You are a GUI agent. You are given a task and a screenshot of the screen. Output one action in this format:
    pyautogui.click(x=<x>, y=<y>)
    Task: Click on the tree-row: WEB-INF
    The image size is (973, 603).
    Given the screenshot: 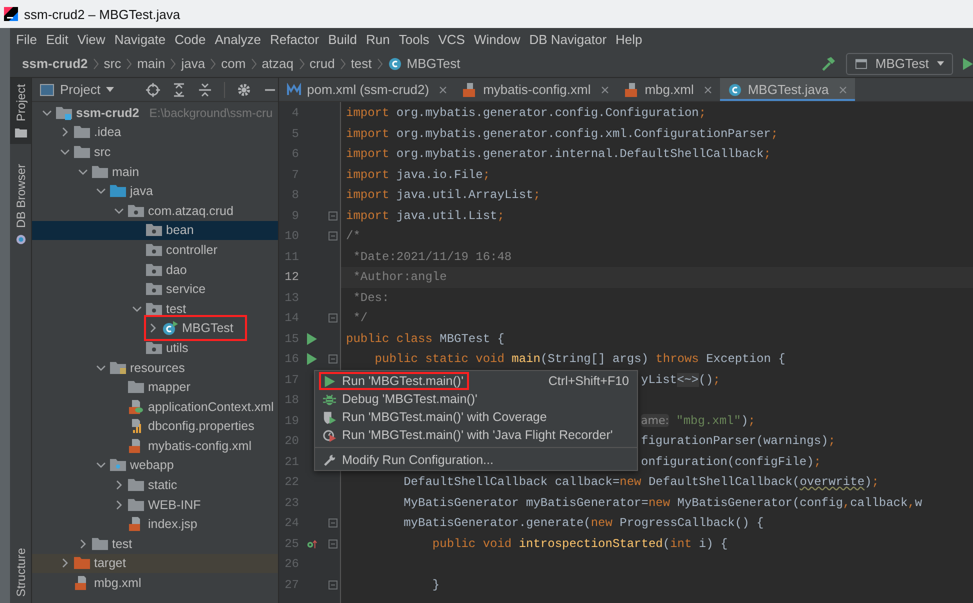 What is the action you would take?
    pyautogui.click(x=155, y=504)
    